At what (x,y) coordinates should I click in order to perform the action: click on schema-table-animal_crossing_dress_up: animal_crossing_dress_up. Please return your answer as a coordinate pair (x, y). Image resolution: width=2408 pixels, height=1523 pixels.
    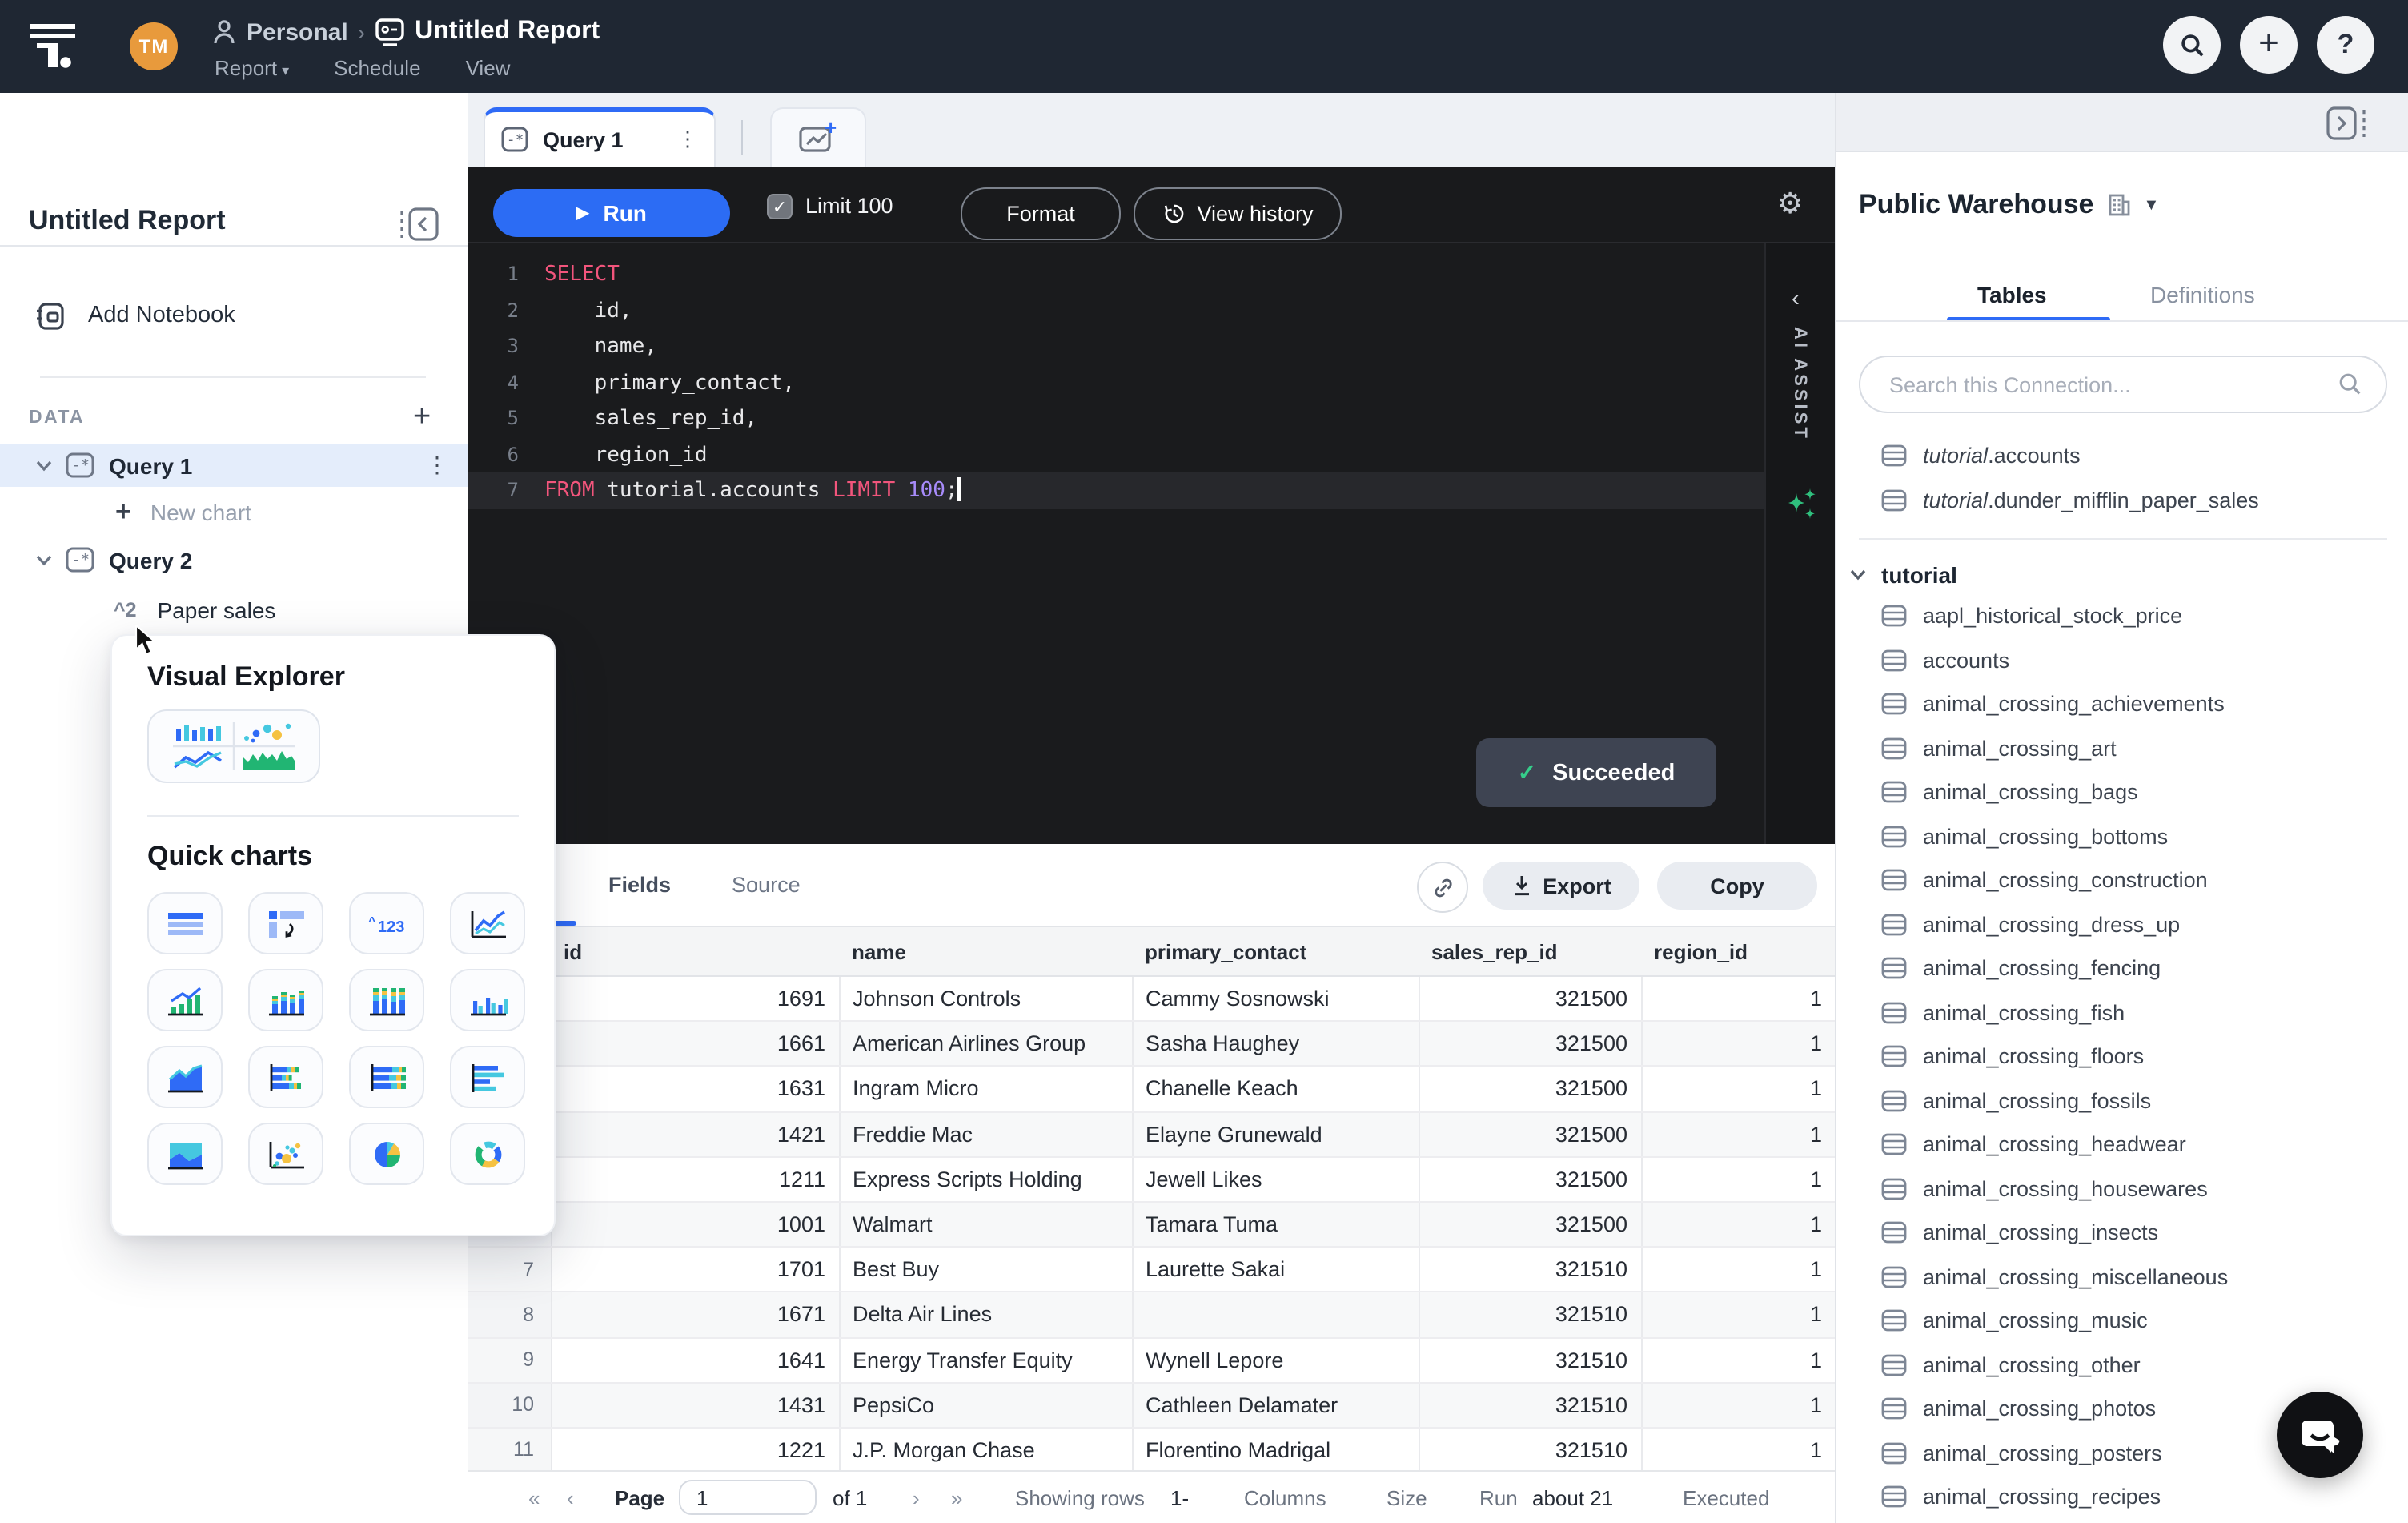
    Looking at the image, I should click on (2122, 924).